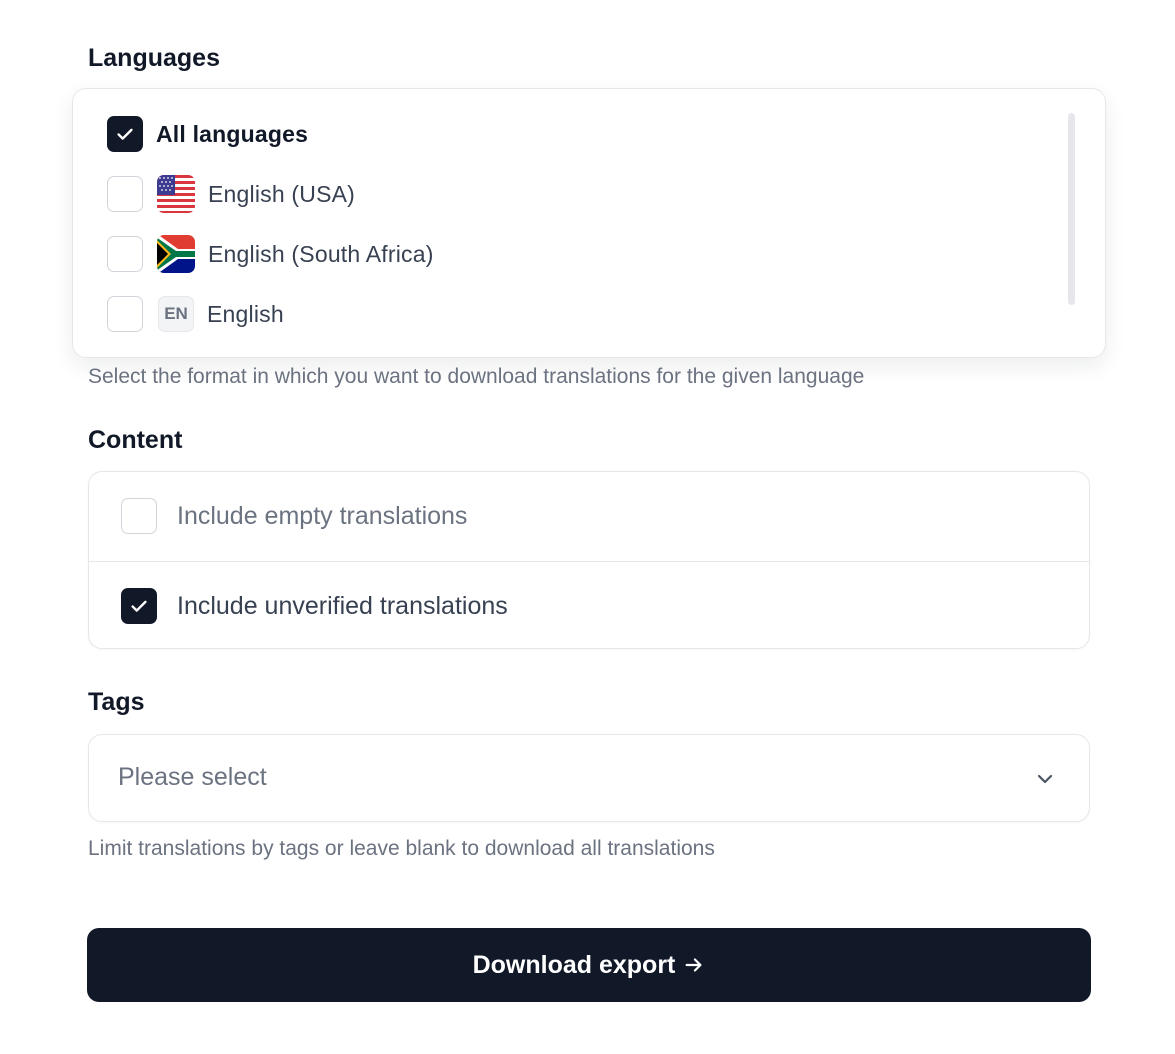 This screenshot has height=1054, width=1175. Describe the element at coordinates (125, 314) in the screenshot. I see `checkbox-en` at that location.